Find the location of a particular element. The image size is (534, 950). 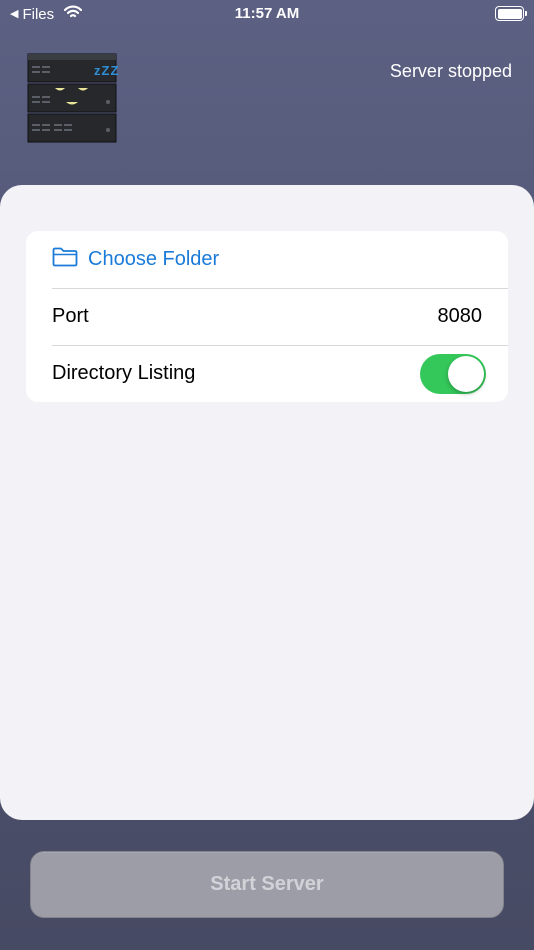

status-bar: ◀ Files 11:57 AM is located at coordinates (267, 14).